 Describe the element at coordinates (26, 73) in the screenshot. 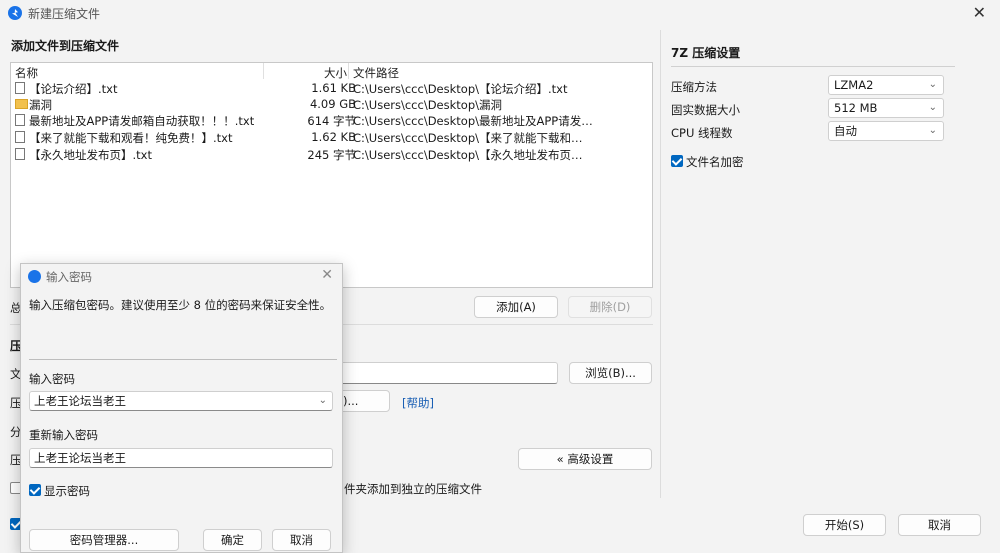

I see `column-header-name: 名称` at that location.